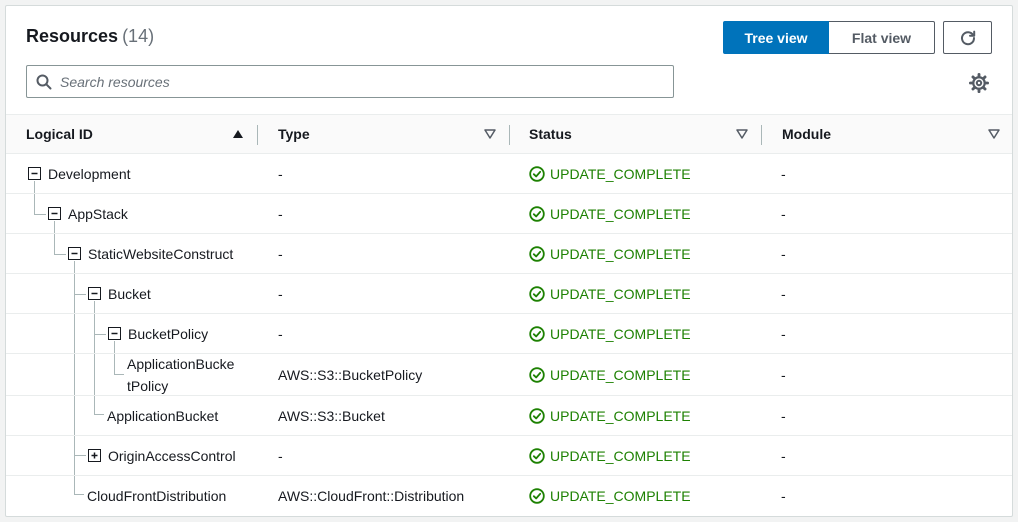  I want to click on column-logical-id-label: Logical ID, so click(59, 134).